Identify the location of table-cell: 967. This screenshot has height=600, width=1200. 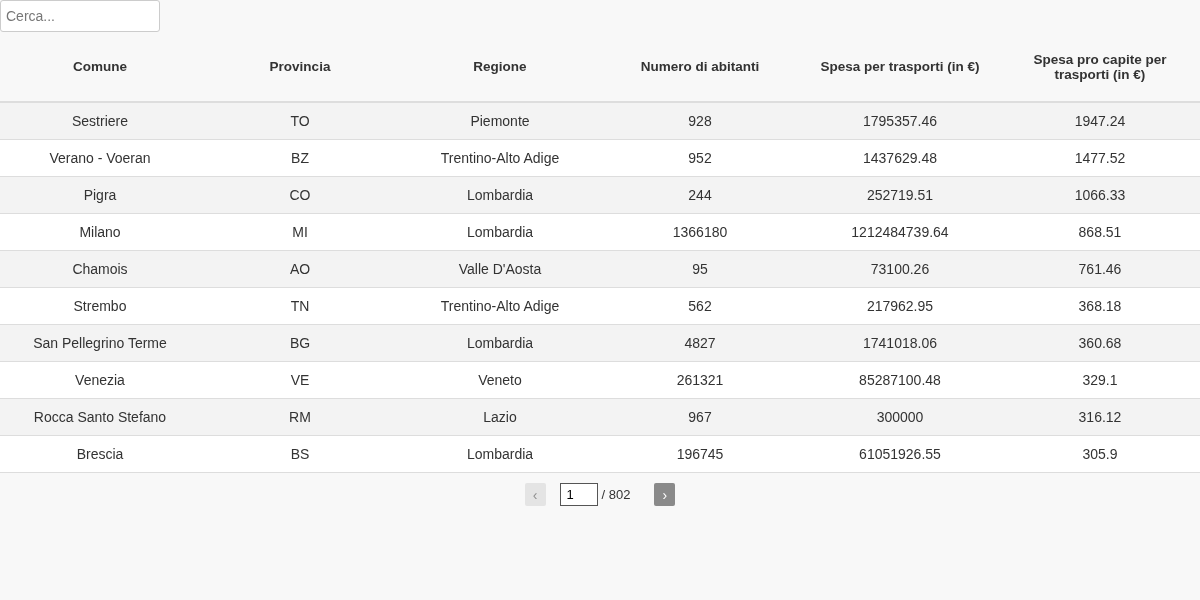
(700, 417).